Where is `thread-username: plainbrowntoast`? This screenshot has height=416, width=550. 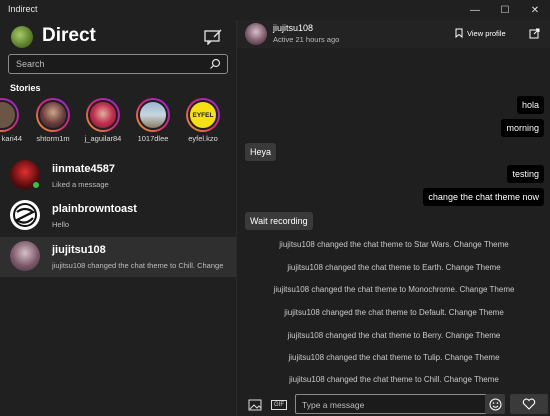
thread-username: plainbrowntoast is located at coordinates (94, 209).